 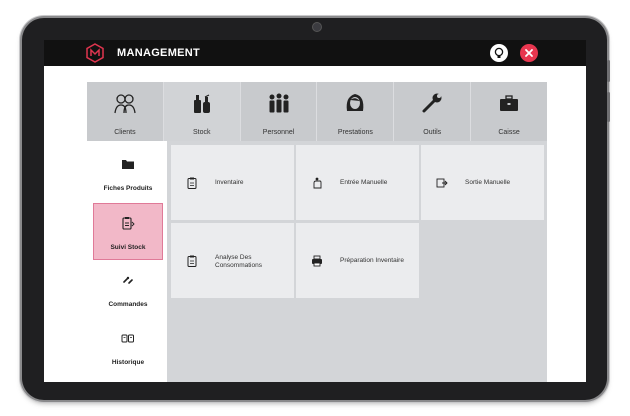 What do you see at coordinates (278, 132) in the screenshot?
I see `tab-label: Personnel` at bounding box center [278, 132].